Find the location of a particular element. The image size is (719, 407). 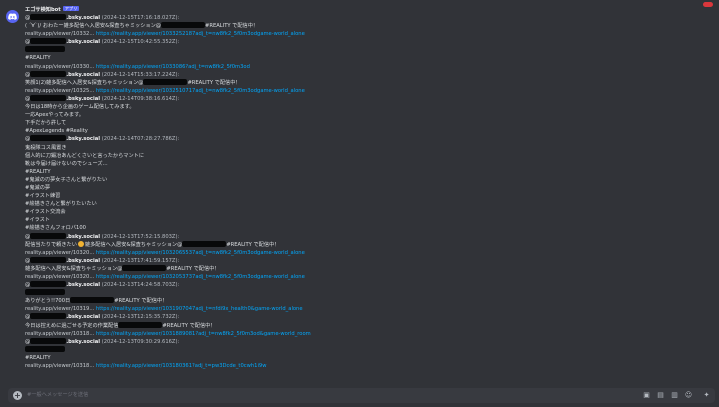

bot-name: エゴサ検知bot is located at coordinates (43, 10).